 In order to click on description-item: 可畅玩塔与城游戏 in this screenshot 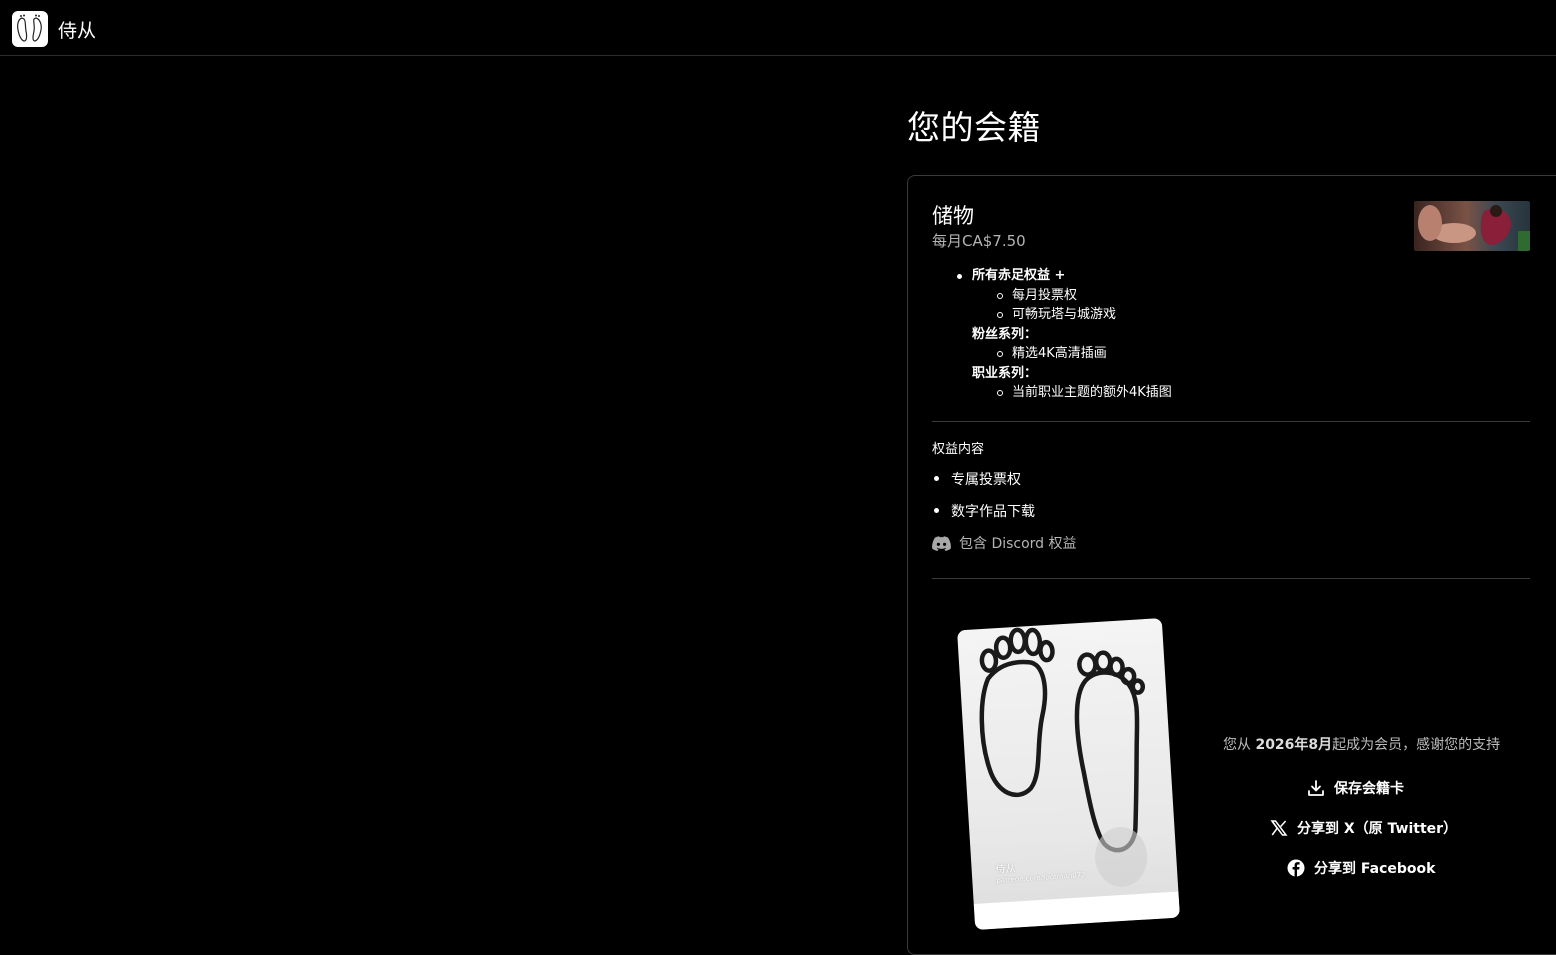, I will do `click(1052, 315)`.